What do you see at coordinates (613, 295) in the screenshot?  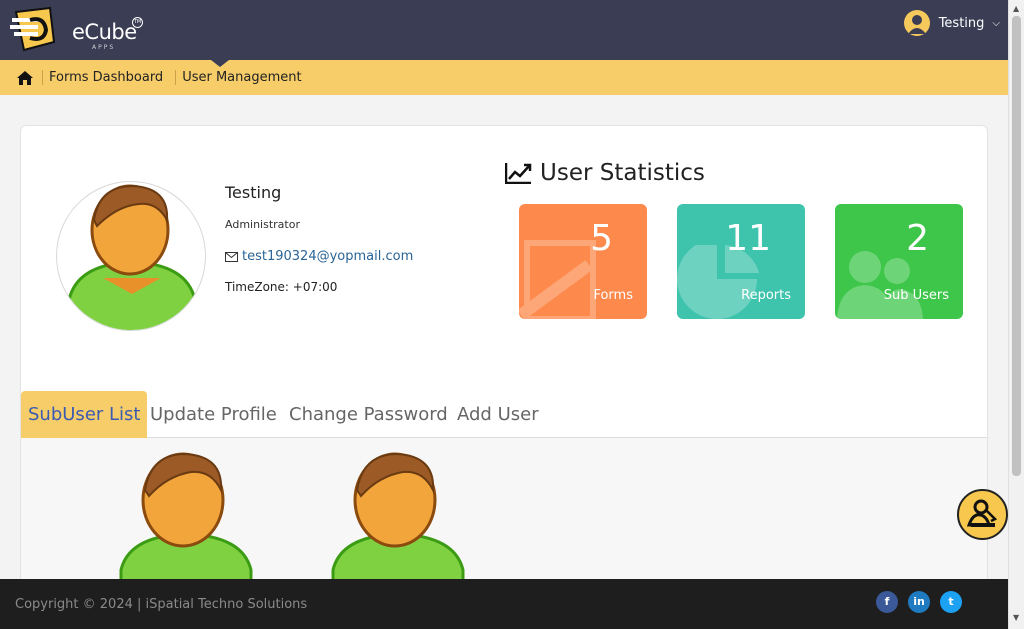 I see `stat-forms-label: Forms` at bounding box center [613, 295].